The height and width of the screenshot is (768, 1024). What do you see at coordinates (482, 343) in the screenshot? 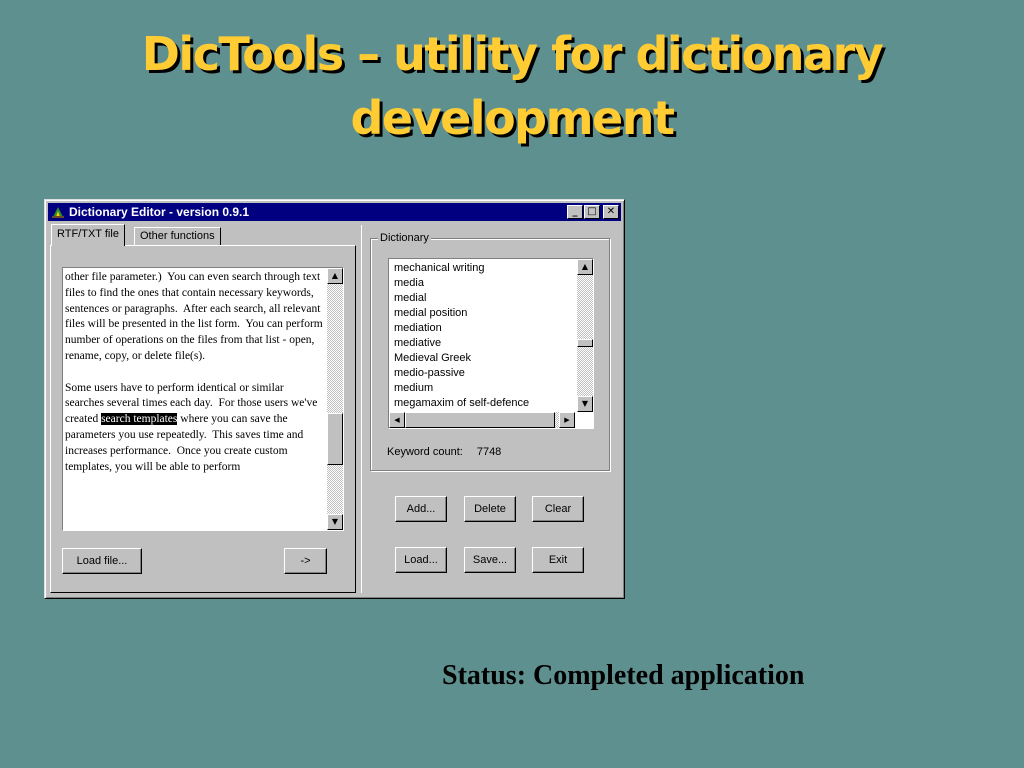
I see `dictionary-list-item: mediative` at bounding box center [482, 343].